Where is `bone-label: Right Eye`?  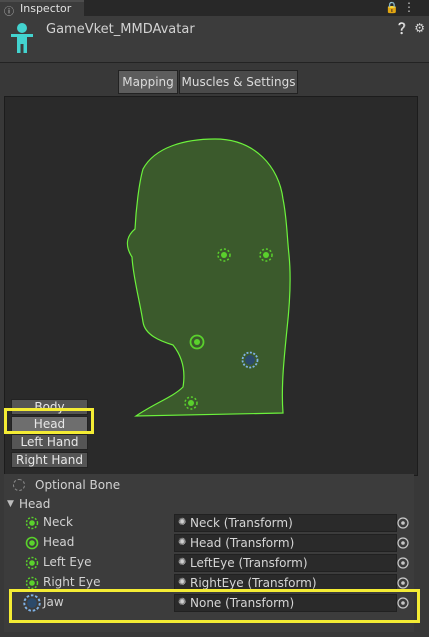 bone-label: Right Eye is located at coordinates (72, 582).